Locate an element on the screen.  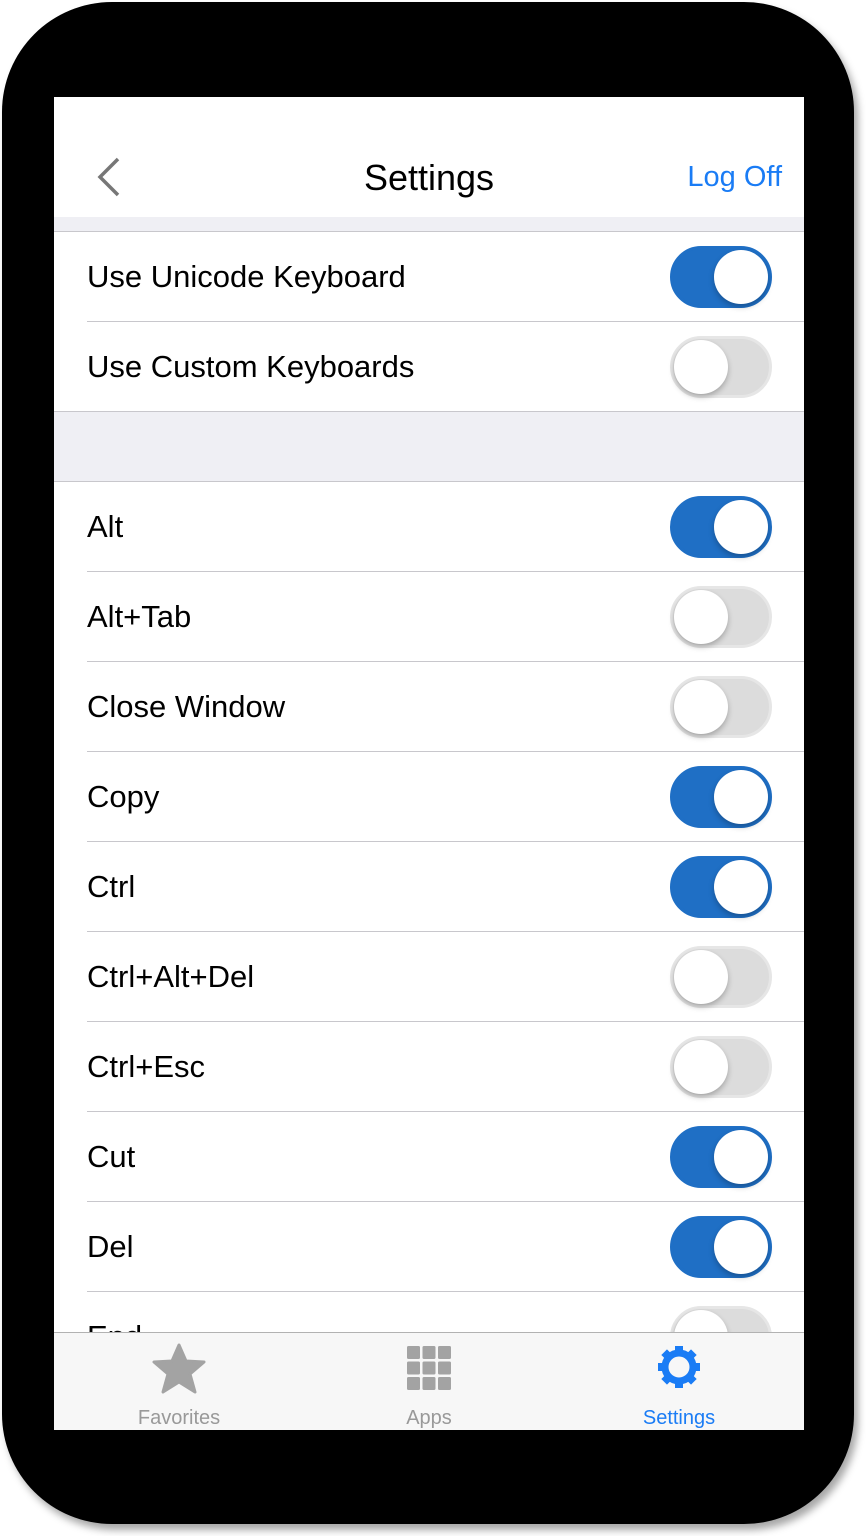
setting-label: Alt+Tab is located at coordinates (139, 616).